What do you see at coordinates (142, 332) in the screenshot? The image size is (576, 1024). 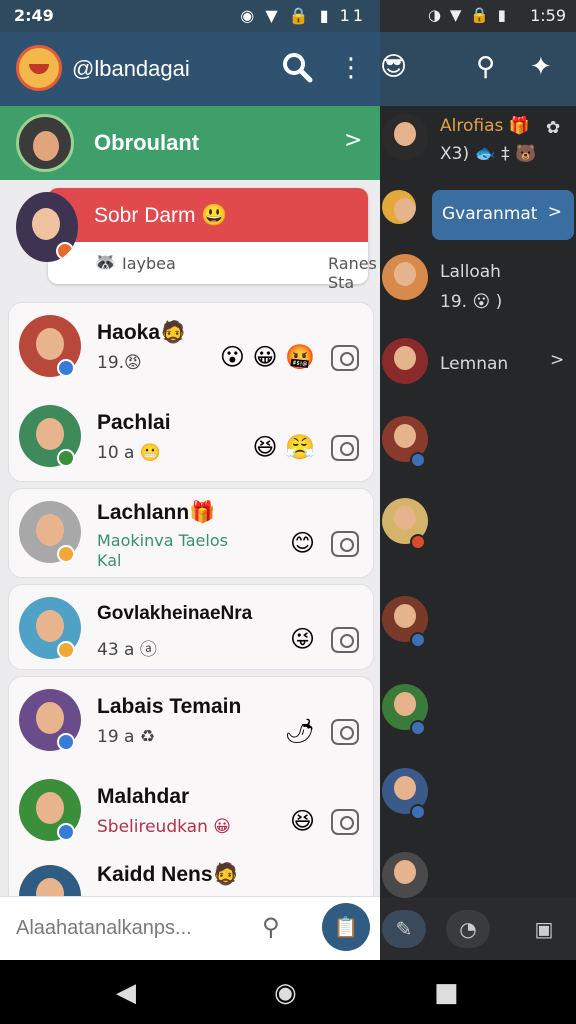 I see `chat-name: Haoka🧔` at bounding box center [142, 332].